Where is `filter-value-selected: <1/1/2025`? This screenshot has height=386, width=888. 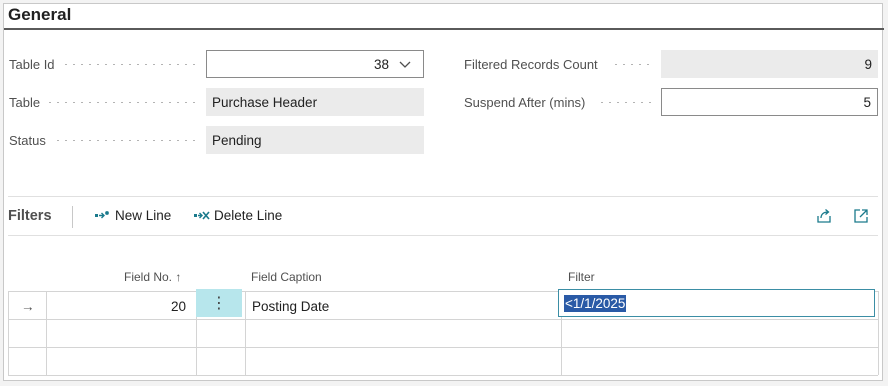 filter-value-selected: <1/1/2025 is located at coordinates (595, 303).